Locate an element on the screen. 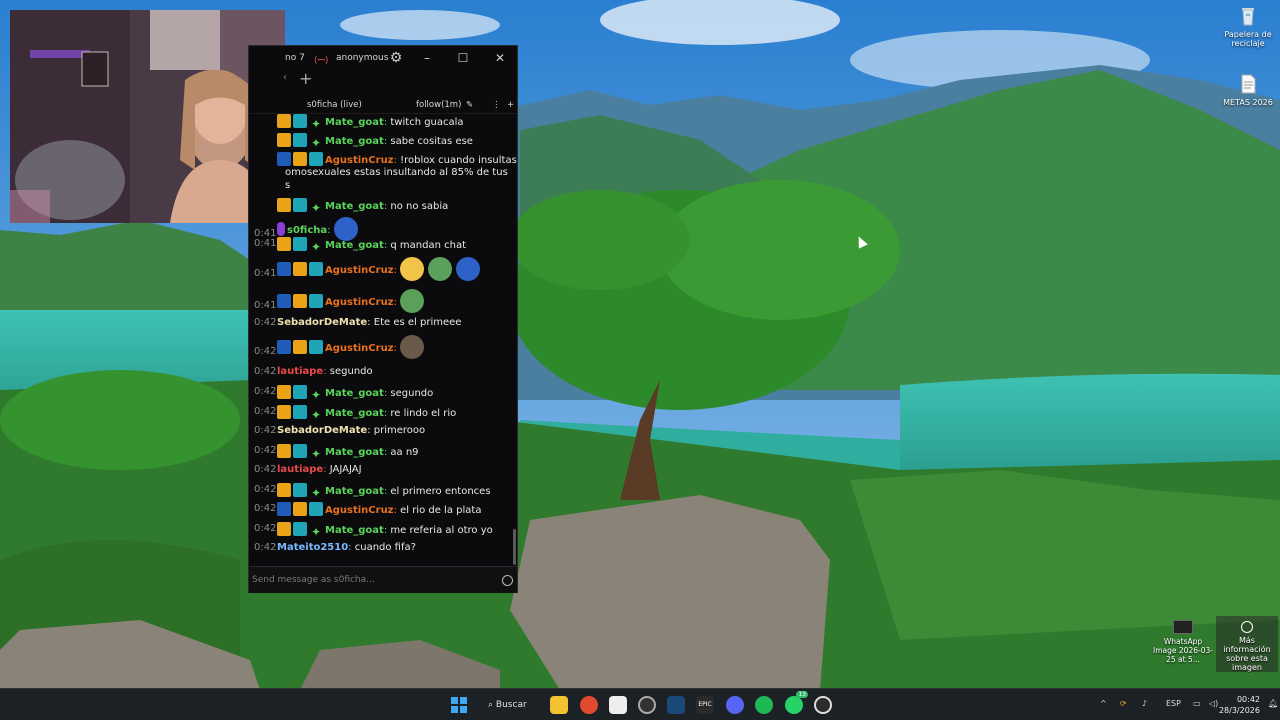  add-split-icon: + is located at coordinates (510, 105).